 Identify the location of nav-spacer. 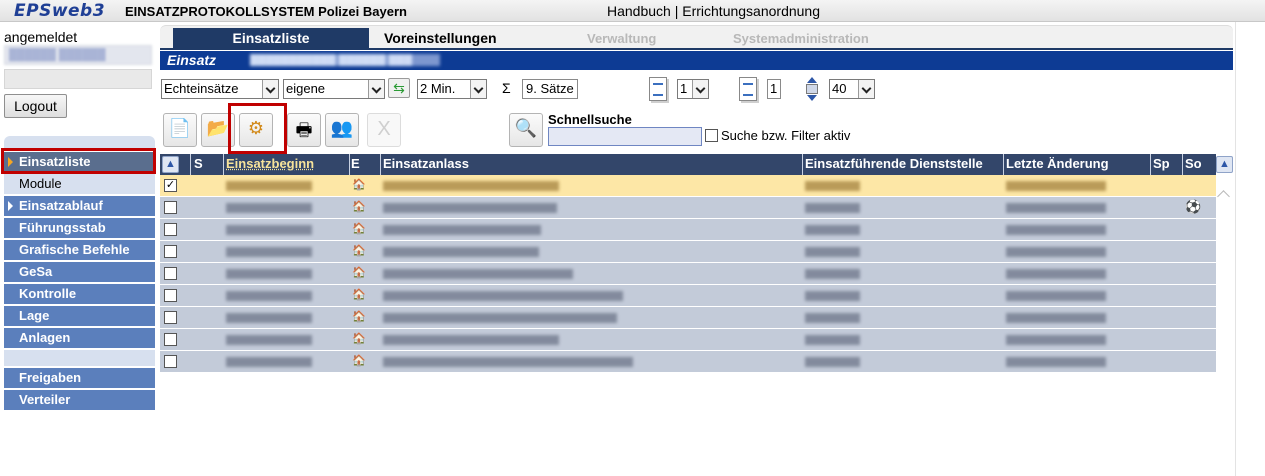
(79, 358).